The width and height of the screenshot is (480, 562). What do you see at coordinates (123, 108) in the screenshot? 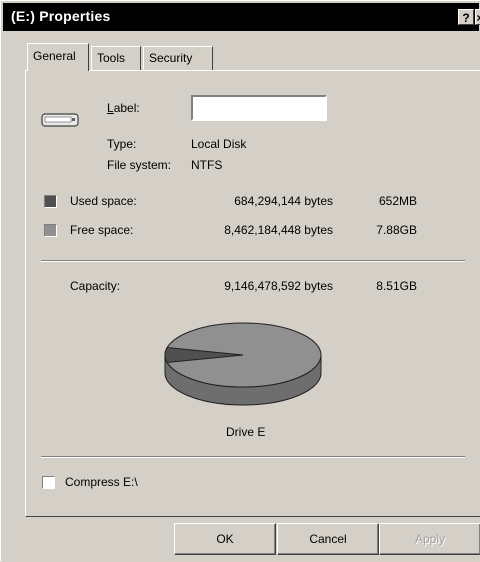
I see `label-field-label: Label:` at bounding box center [123, 108].